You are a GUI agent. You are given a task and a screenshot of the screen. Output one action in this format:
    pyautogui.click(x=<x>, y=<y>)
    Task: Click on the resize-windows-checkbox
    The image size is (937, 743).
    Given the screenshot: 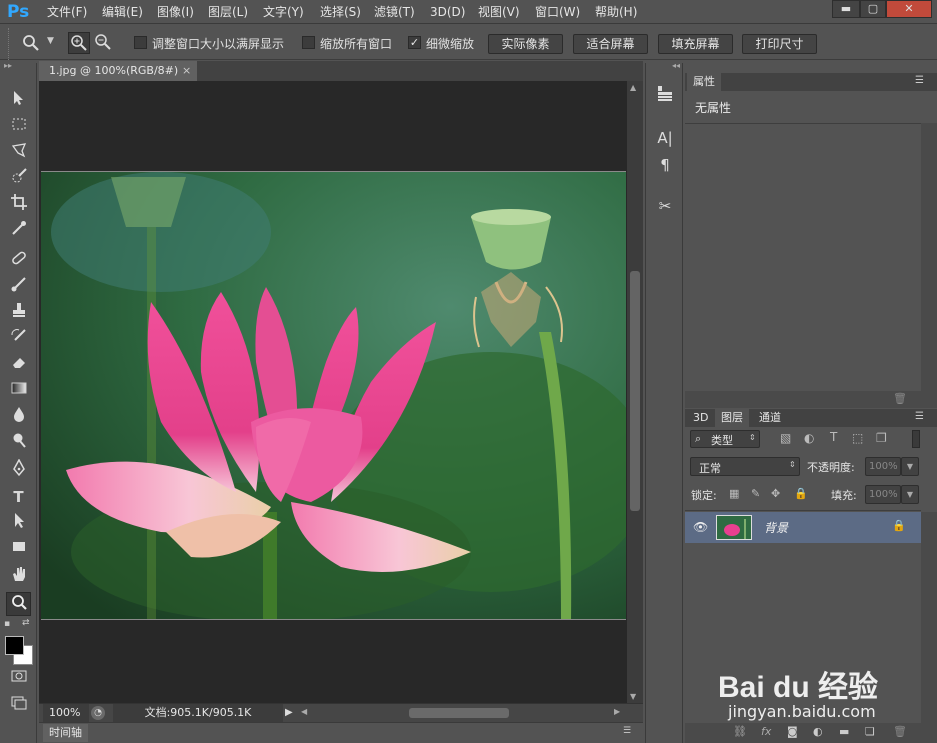 What is the action you would take?
    pyautogui.click(x=140, y=42)
    